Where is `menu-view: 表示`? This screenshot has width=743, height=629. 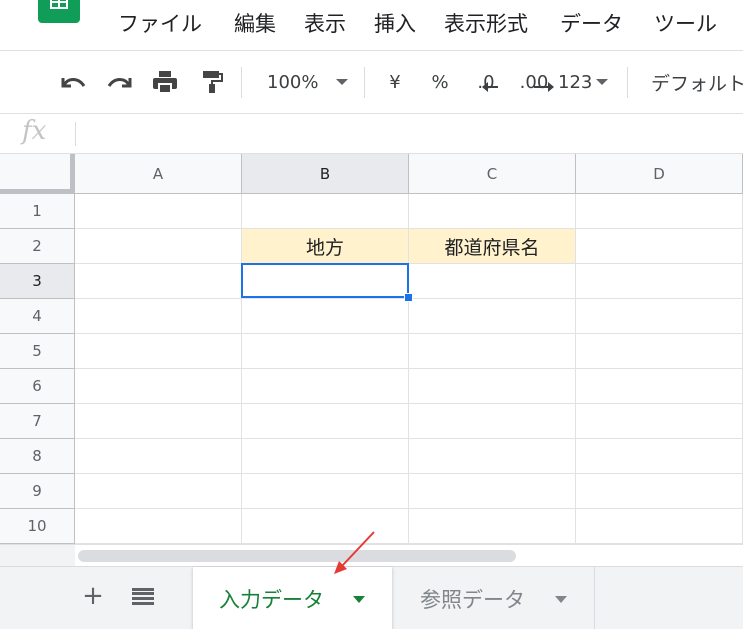
menu-view: 表示 is located at coordinates (325, 24).